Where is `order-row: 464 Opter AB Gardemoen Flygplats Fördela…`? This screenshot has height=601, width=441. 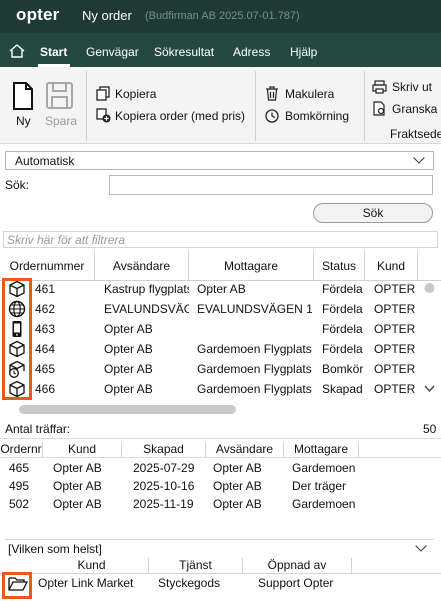 order-row: 464 Opter AB Gardemoen Flygplats Fördela… is located at coordinates (210, 349).